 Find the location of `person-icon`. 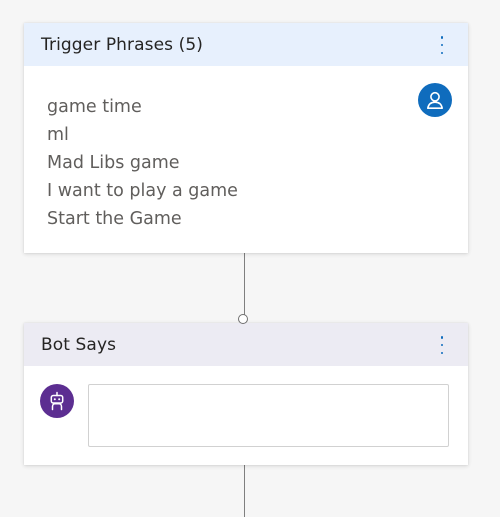

person-icon is located at coordinates (435, 100).